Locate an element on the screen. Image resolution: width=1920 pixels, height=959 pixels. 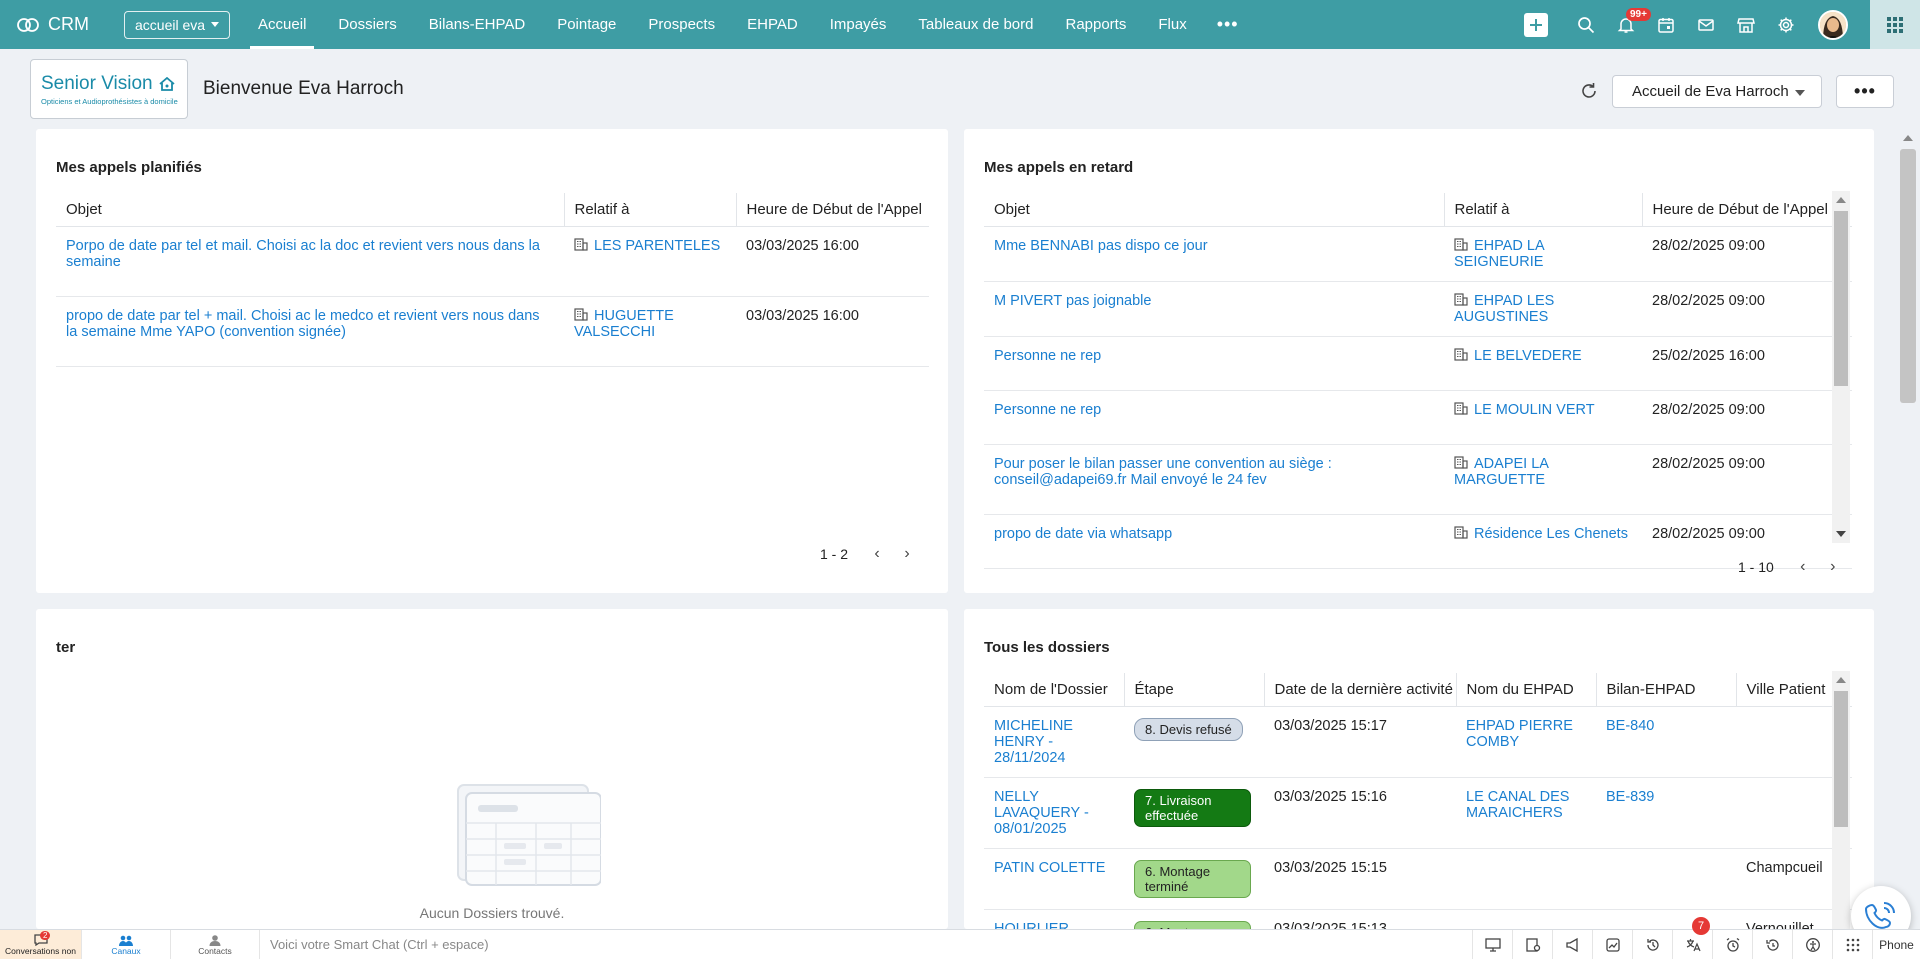
file-name-link: MICHELINE HENRY - 28/11/2024 is located at coordinates (1033, 742).